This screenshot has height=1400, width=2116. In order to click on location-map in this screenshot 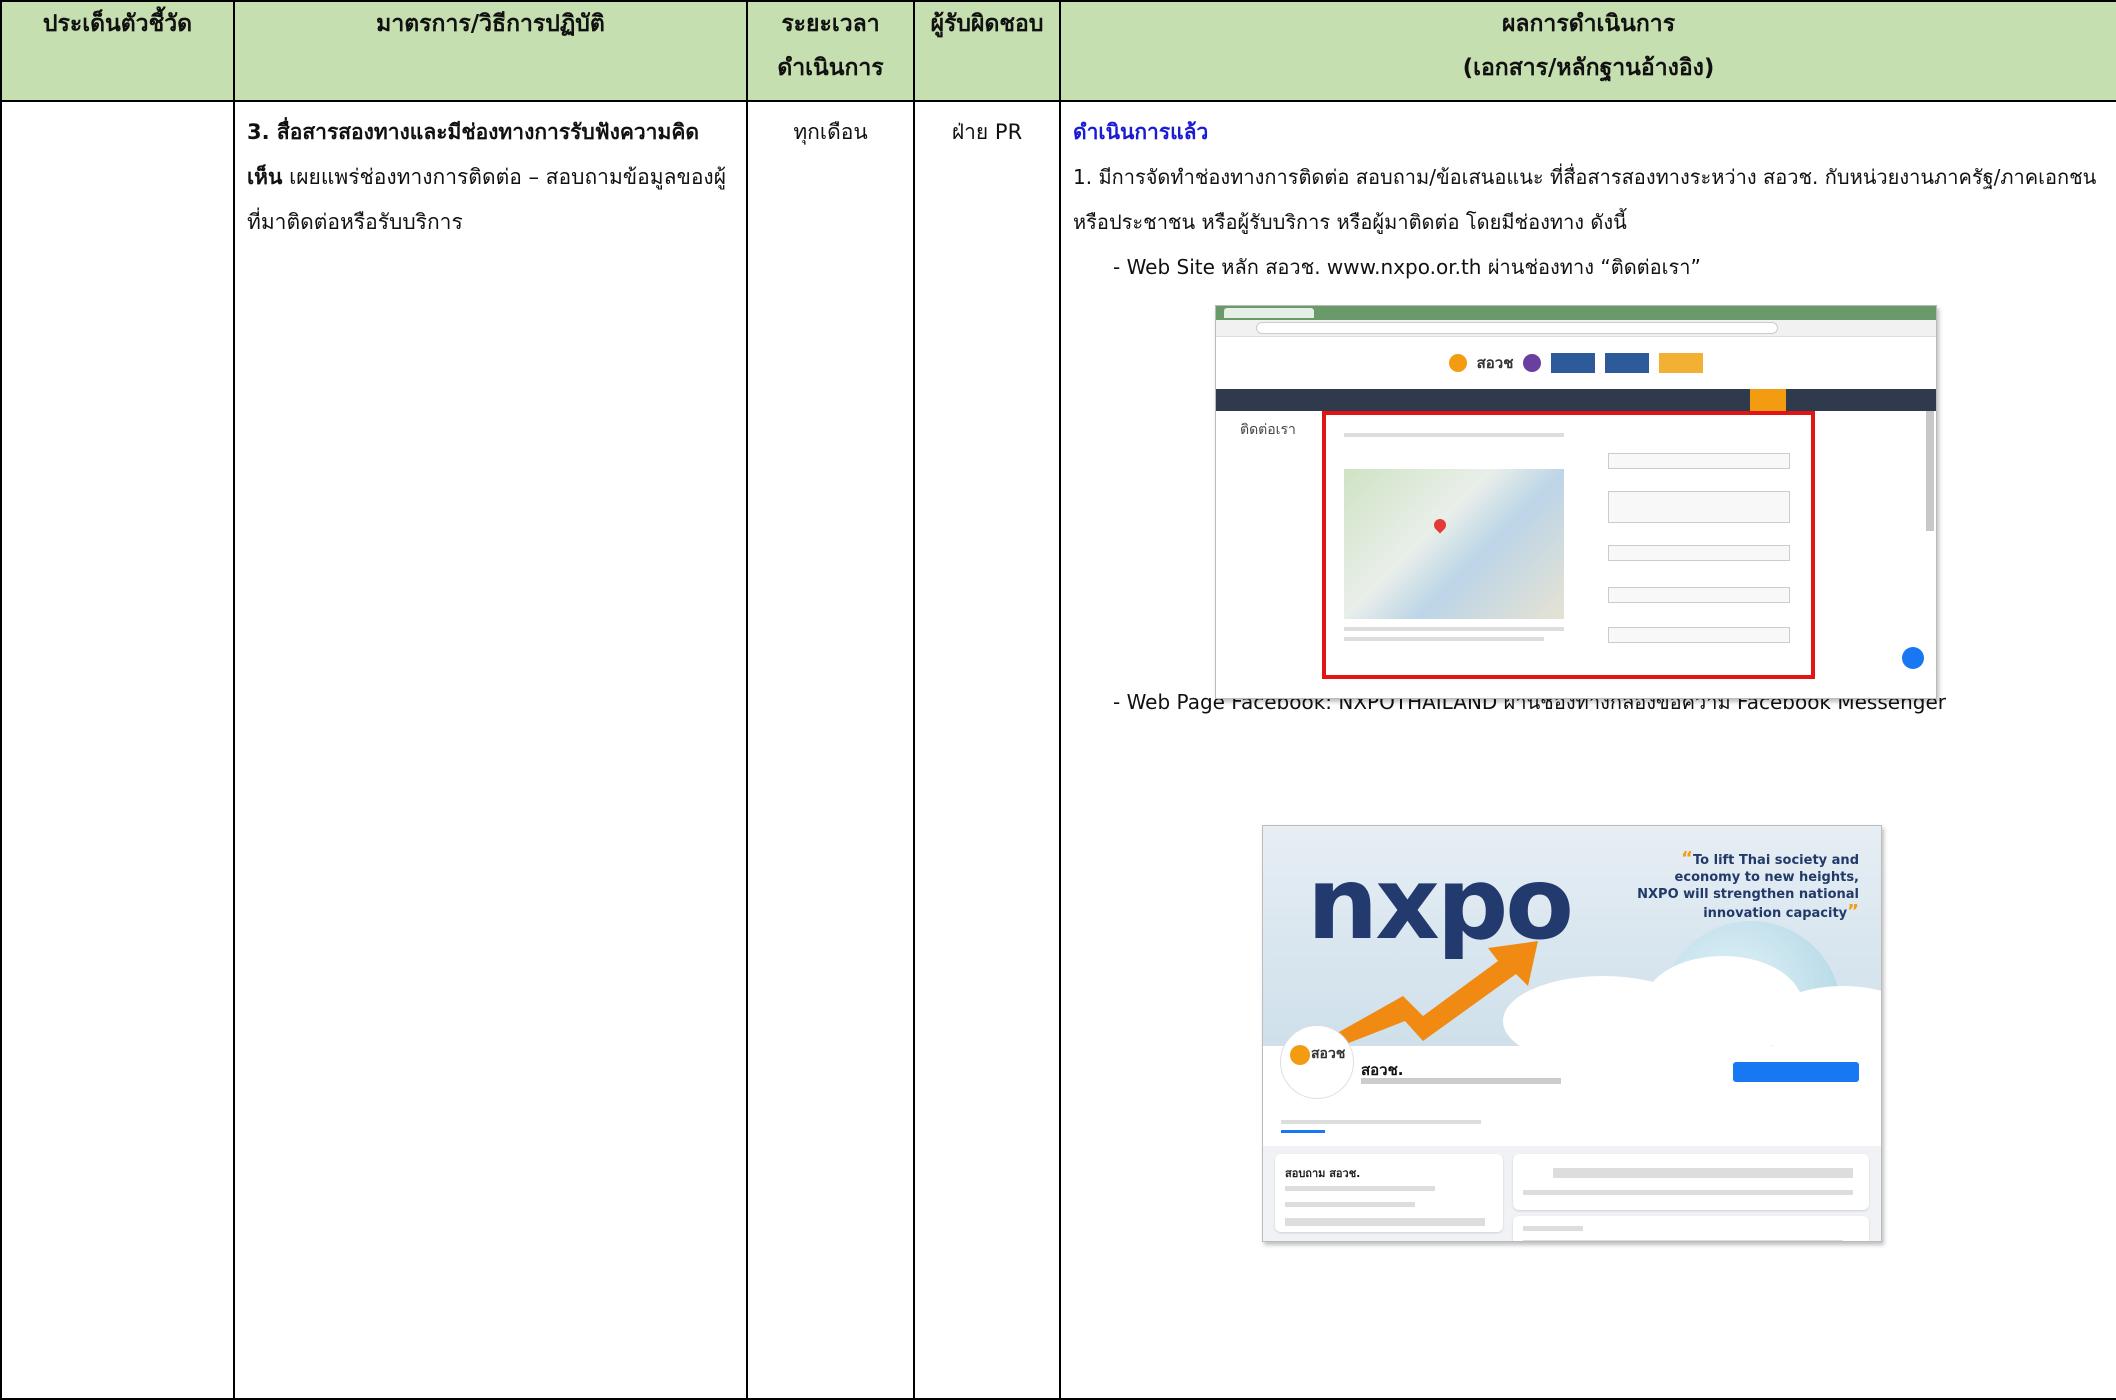, I will do `click(1454, 544)`.